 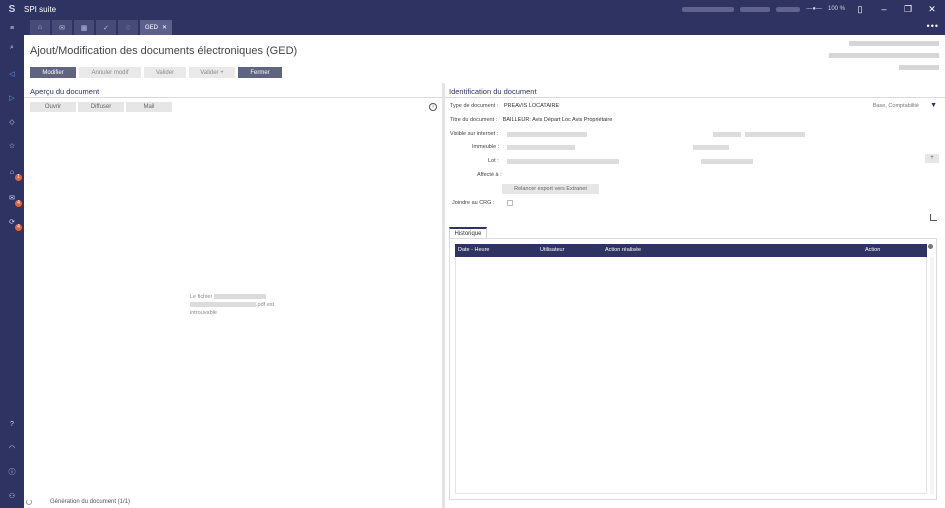 I want to click on document-icon: ▯, so click(x=860, y=9).